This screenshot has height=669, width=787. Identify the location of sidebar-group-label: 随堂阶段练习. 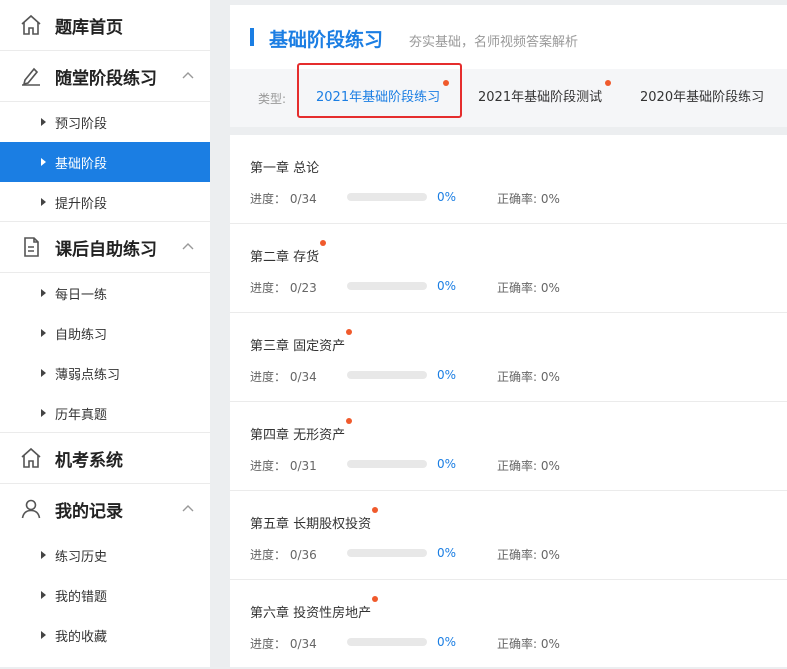
(106, 78).